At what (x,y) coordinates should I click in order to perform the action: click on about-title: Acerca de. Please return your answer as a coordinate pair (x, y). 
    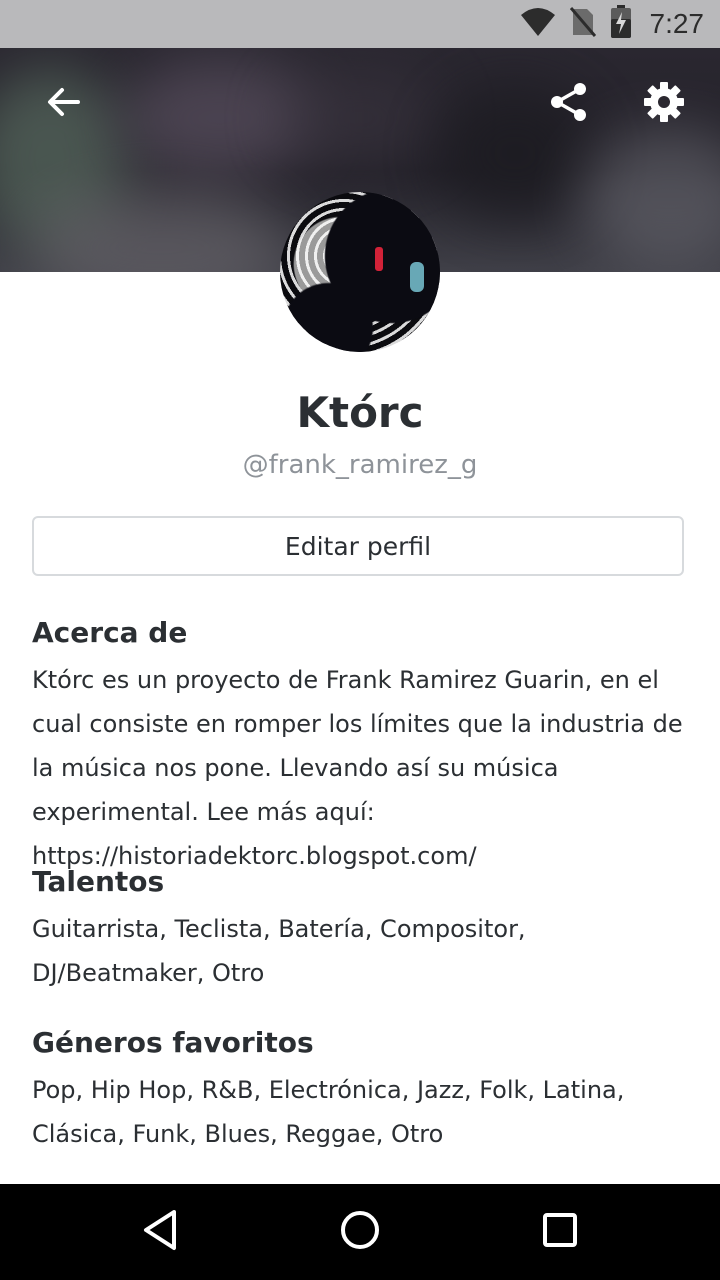
    Looking at the image, I should click on (110, 632).